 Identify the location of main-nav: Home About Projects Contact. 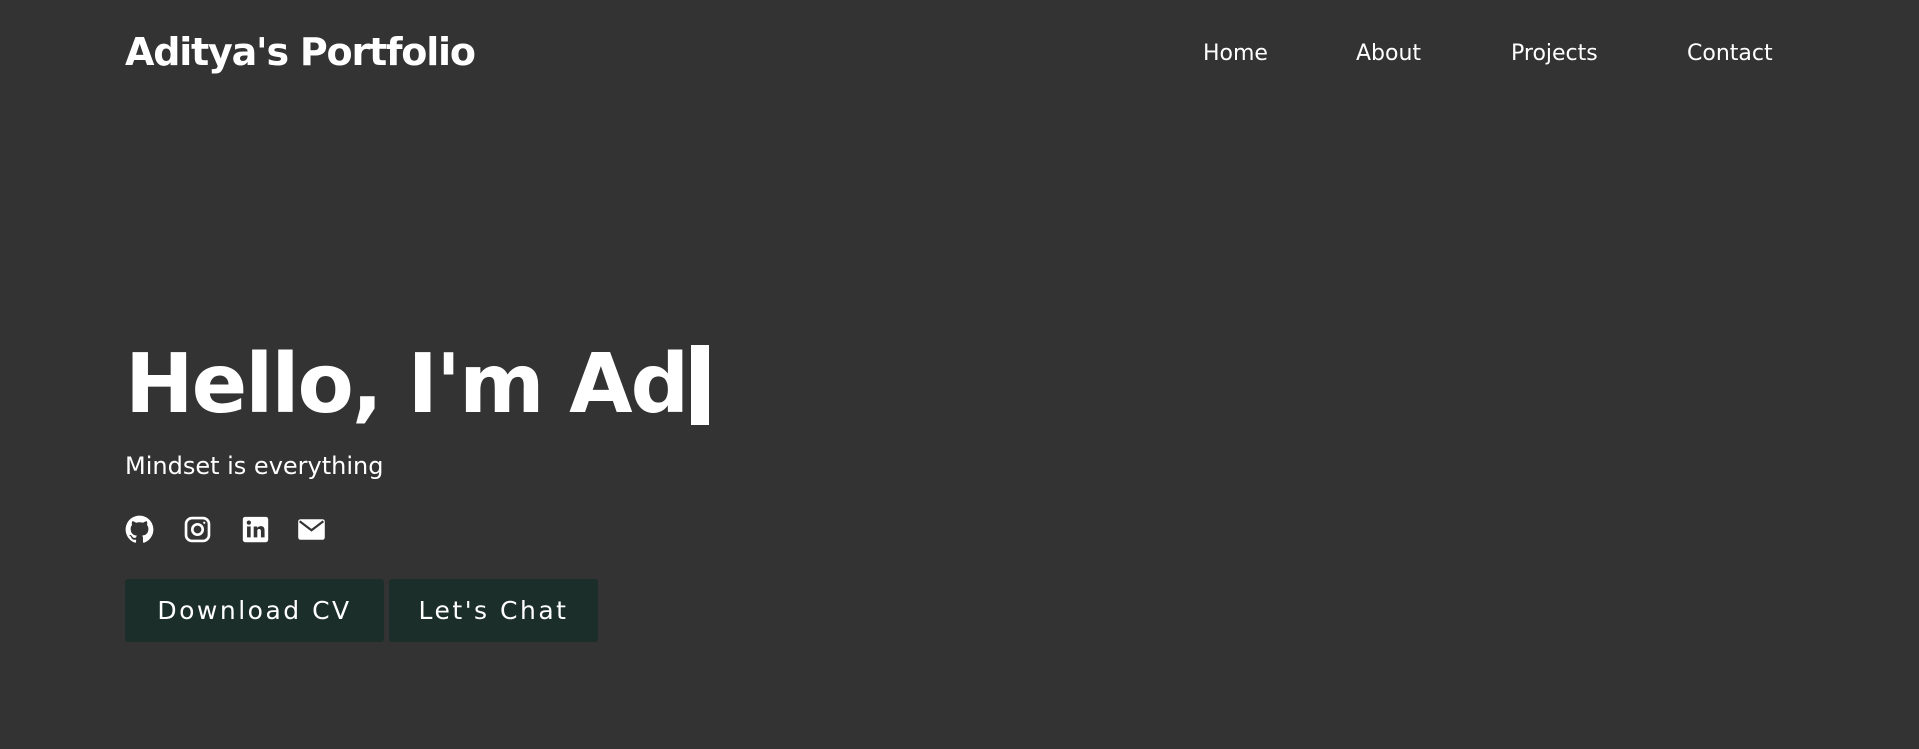
(959, 55).